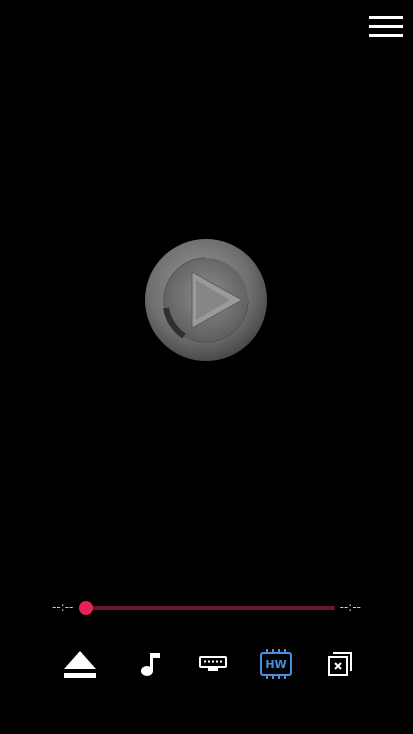 The image size is (413, 734). I want to click on seek-thumb, so click(86, 608).